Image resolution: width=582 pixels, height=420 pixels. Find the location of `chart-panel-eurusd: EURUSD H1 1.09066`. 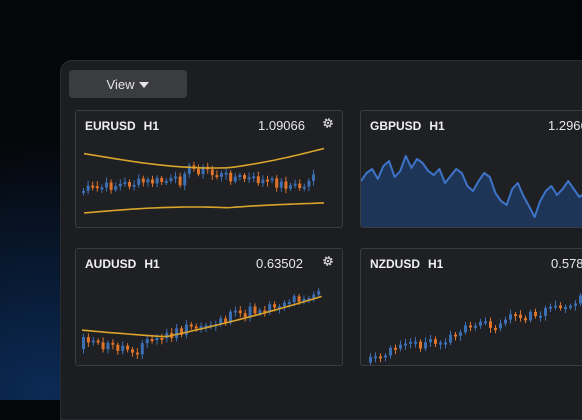

chart-panel-eurusd: EURUSD H1 1.09066 is located at coordinates (209, 169).